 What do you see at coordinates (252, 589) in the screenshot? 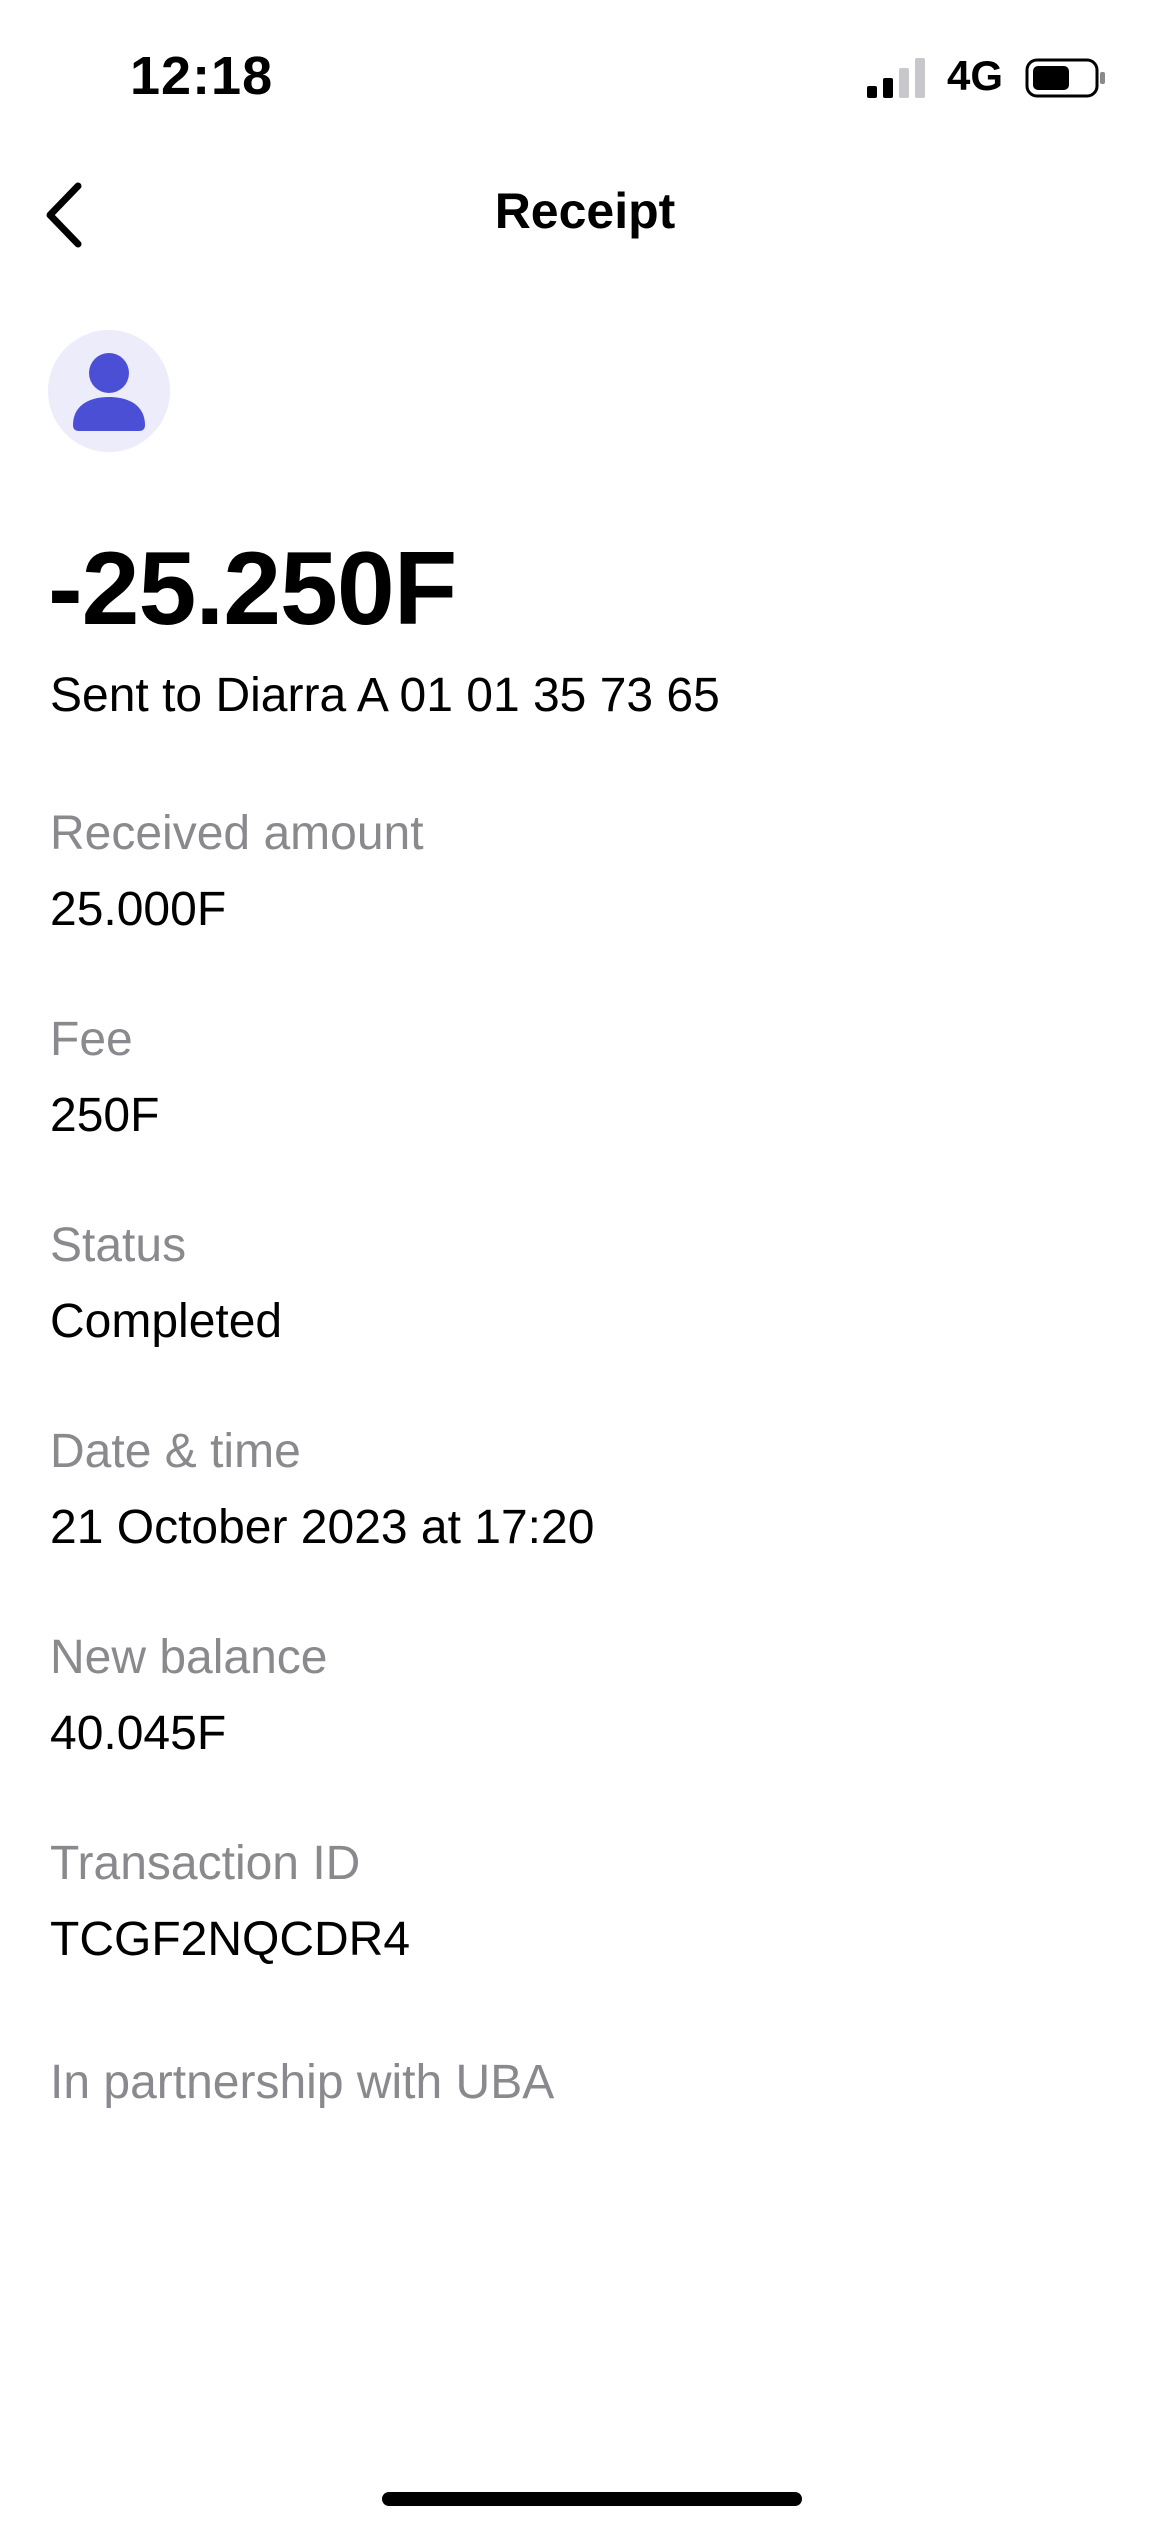
I see `transaction-amount: -25.250F` at bounding box center [252, 589].